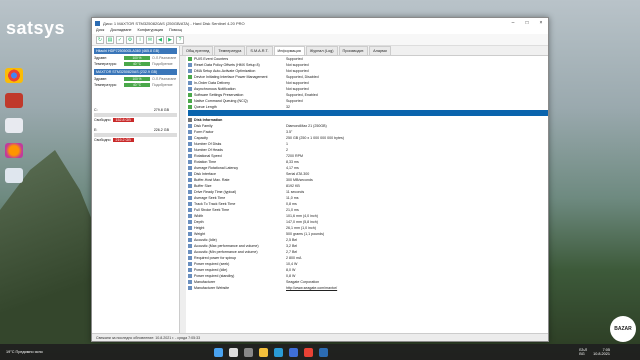 This screenshot has height=360, width=640. Describe the element at coordinates (164, 79) in the screenshot. I see `health-note: О.Л.Разлагане` at that location.